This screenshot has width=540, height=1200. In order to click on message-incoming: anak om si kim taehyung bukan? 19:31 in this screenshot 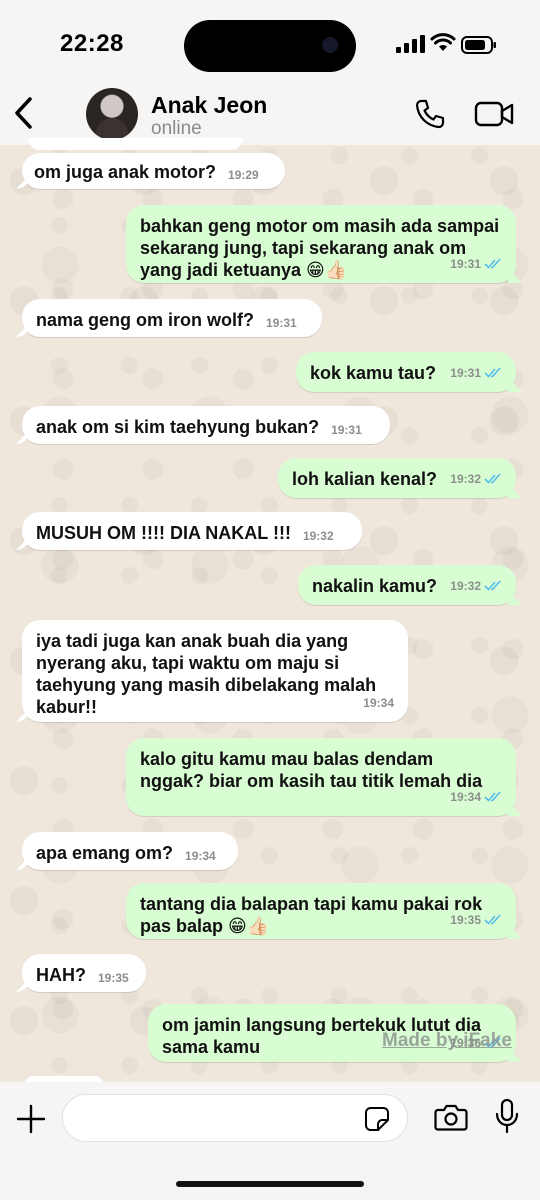, I will do `click(206, 425)`.